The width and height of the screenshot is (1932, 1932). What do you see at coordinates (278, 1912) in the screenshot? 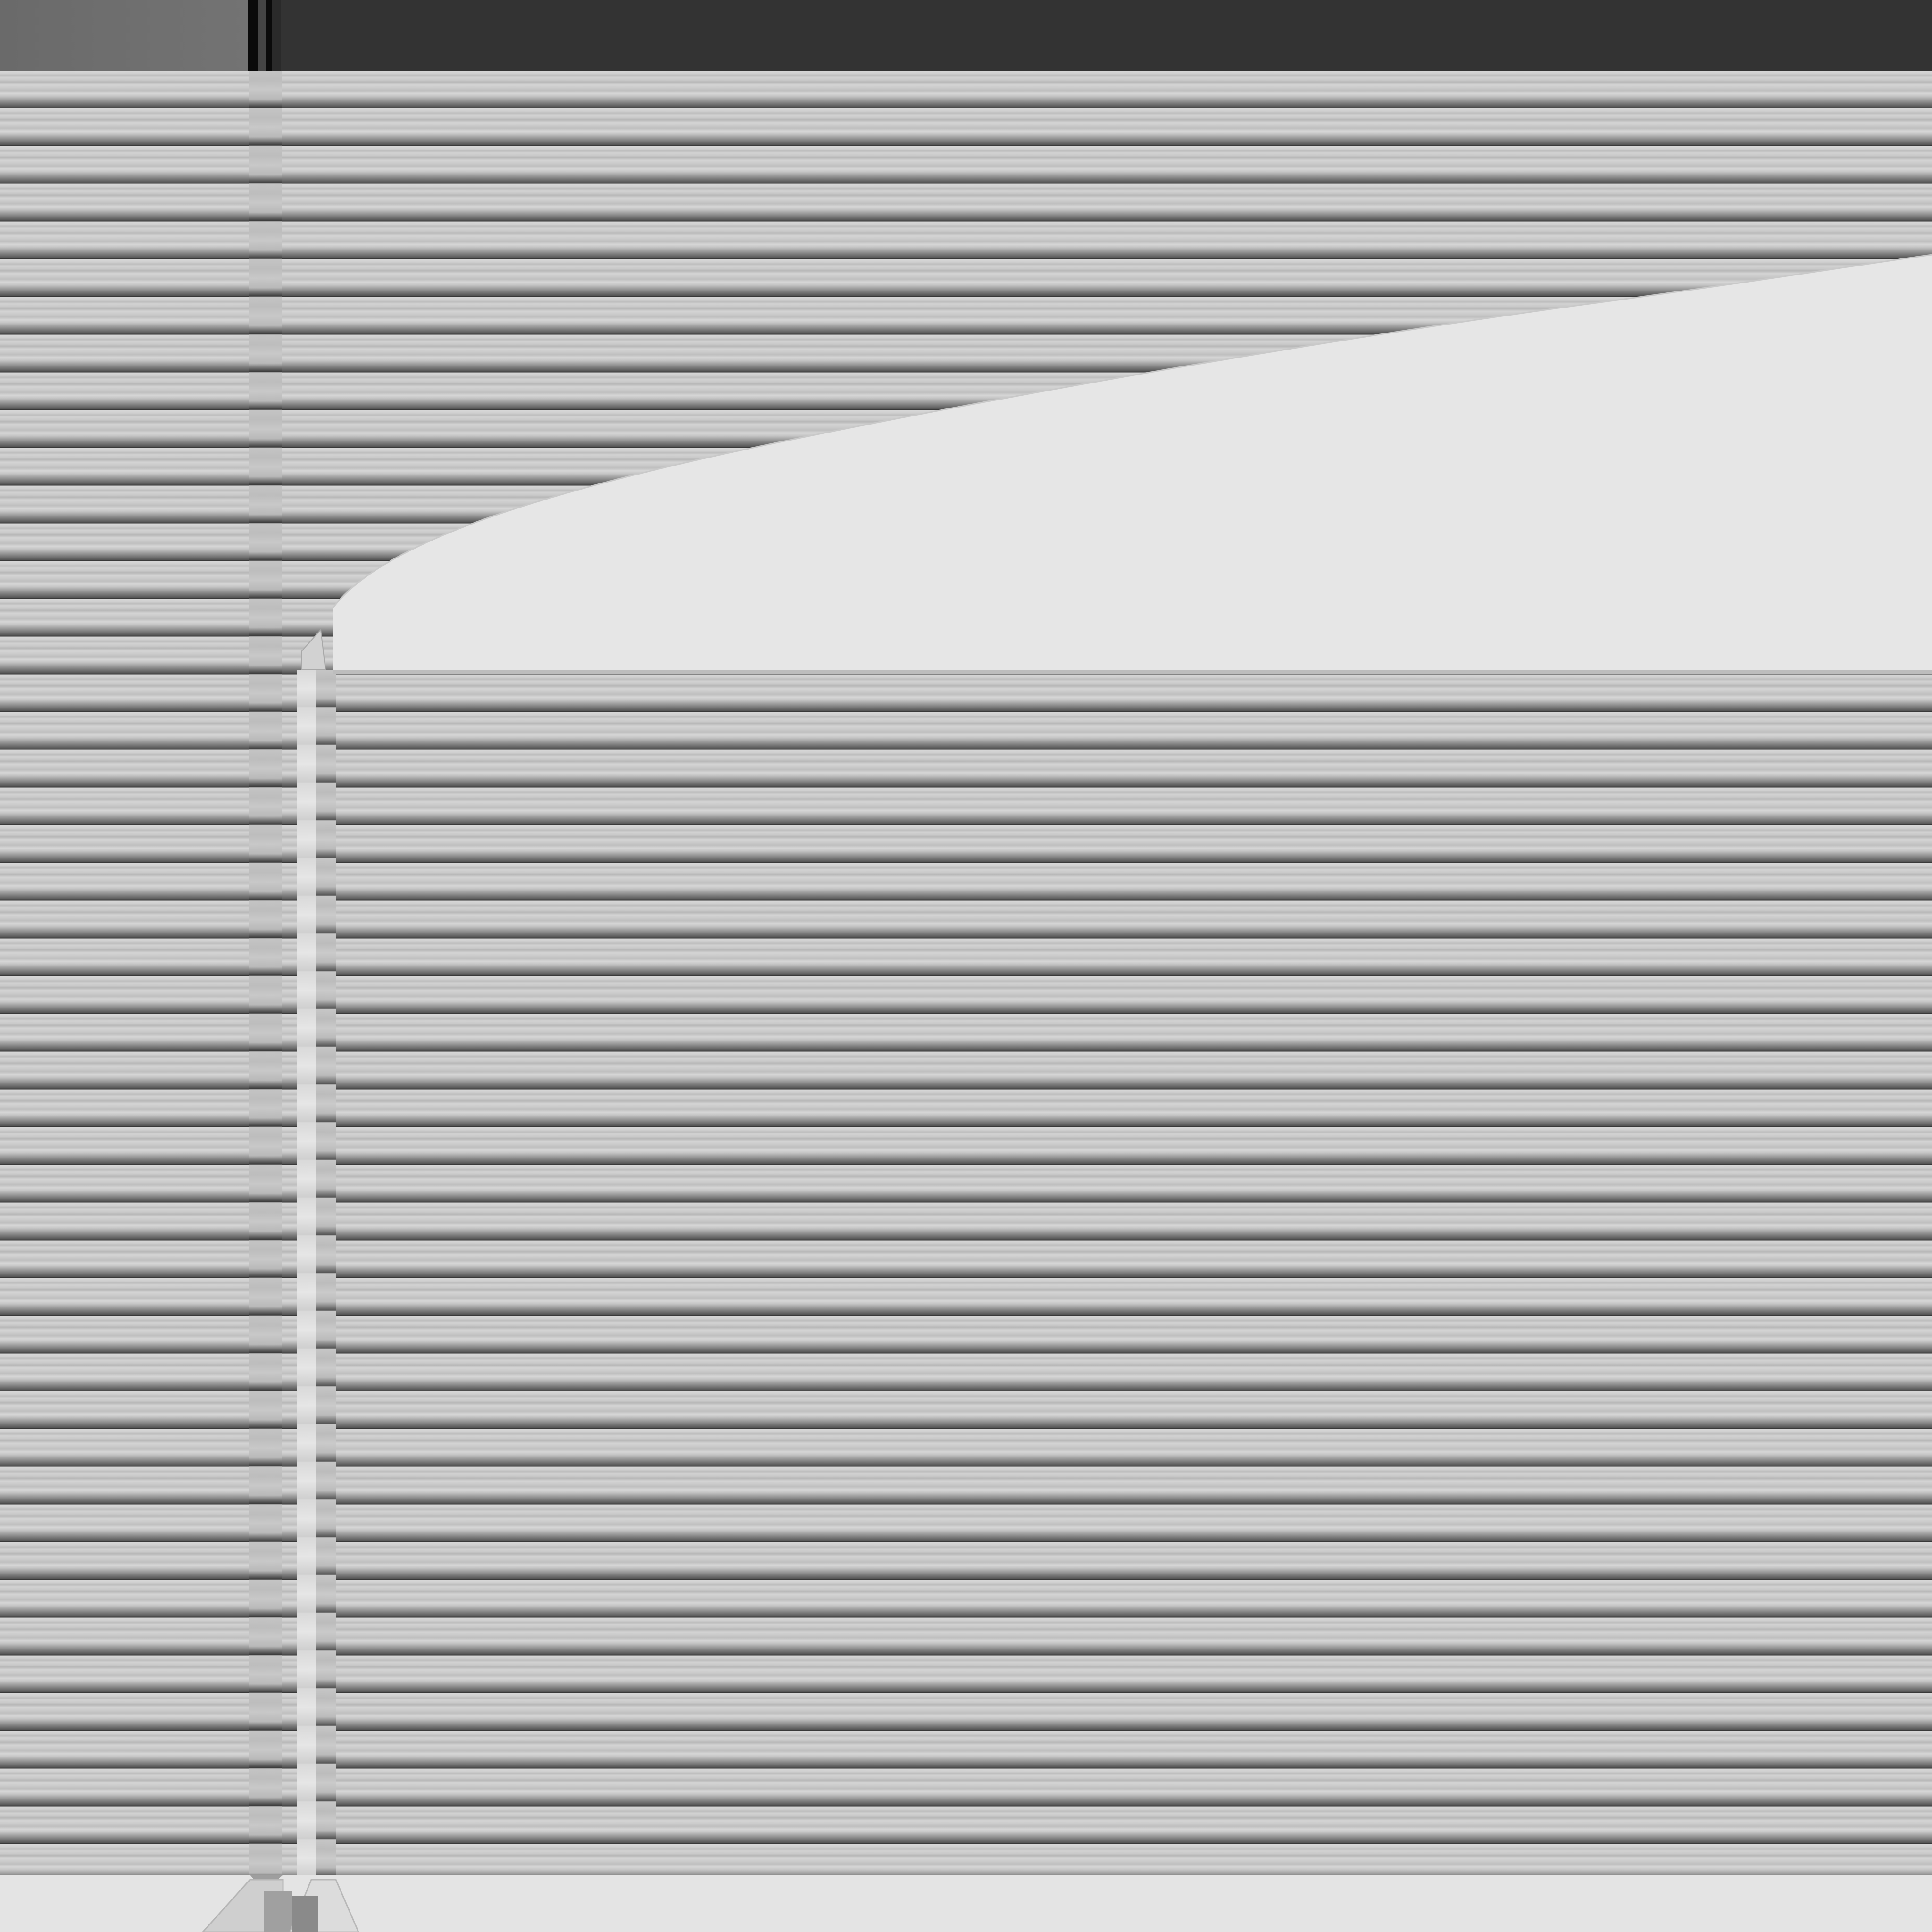
I see `left-funnel-stem` at bounding box center [278, 1912].